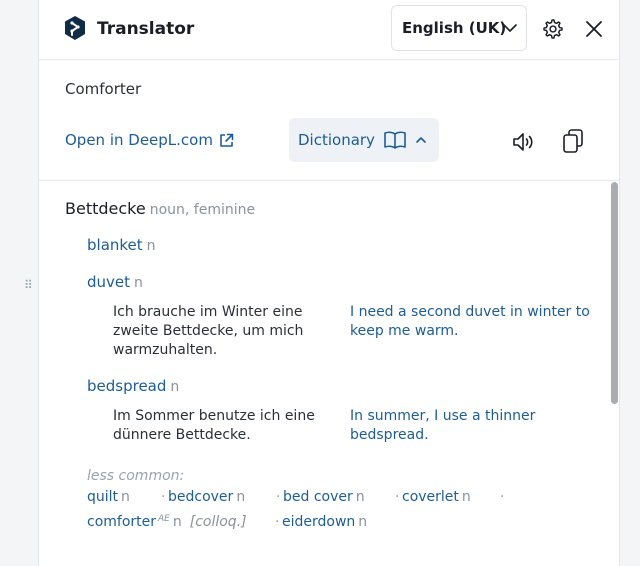  I want to click on headword: Bettdecke noun, feminine, so click(160, 208).